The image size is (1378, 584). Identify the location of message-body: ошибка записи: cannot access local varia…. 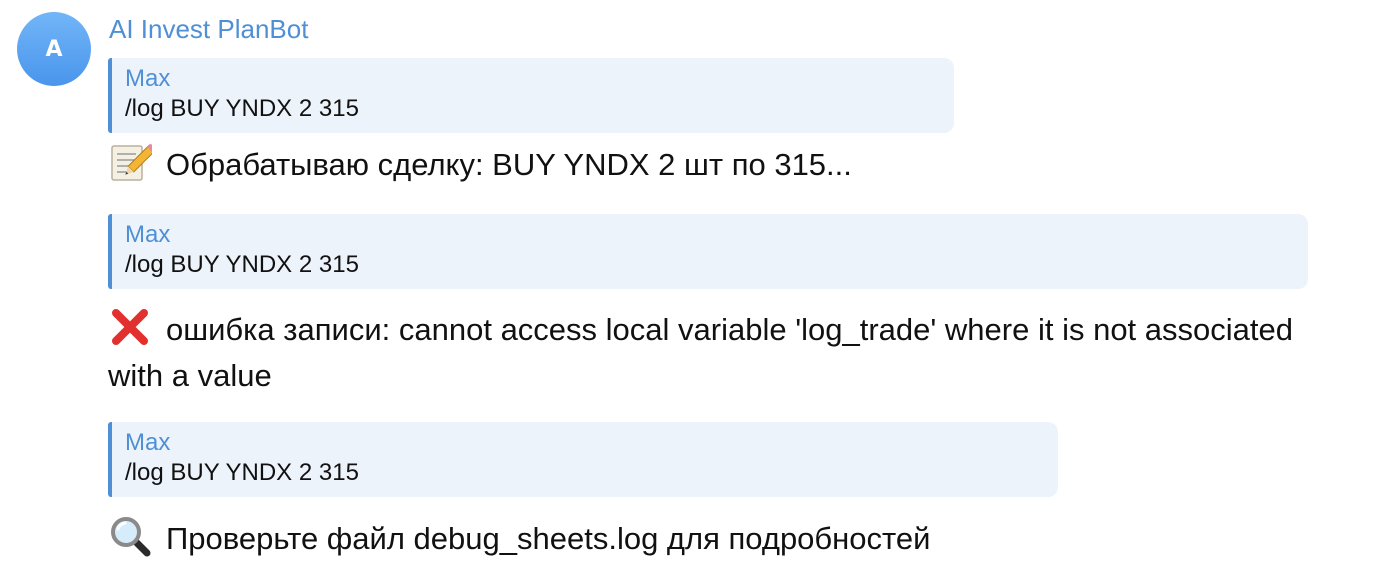
(700, 352).